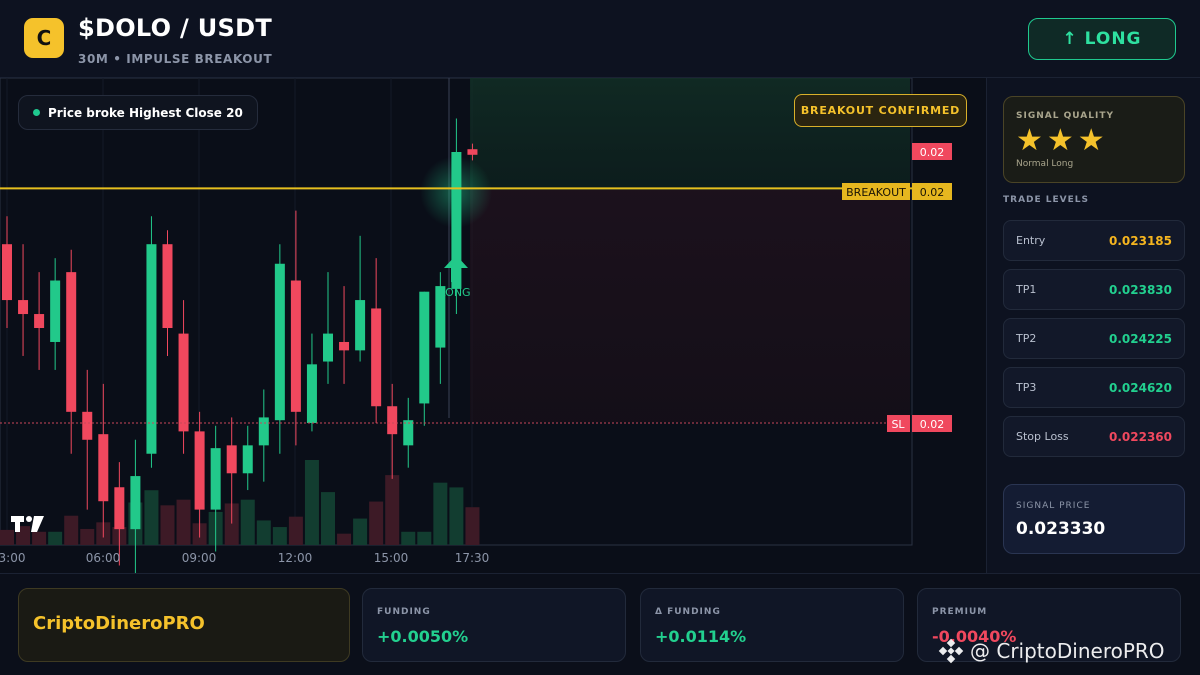 The height and width of the screenshot is (675, 1200). What do you see at coordinates (12, 558) in the screenshot?
I see `time-label: 3:00` at bounding box center [12, 558].